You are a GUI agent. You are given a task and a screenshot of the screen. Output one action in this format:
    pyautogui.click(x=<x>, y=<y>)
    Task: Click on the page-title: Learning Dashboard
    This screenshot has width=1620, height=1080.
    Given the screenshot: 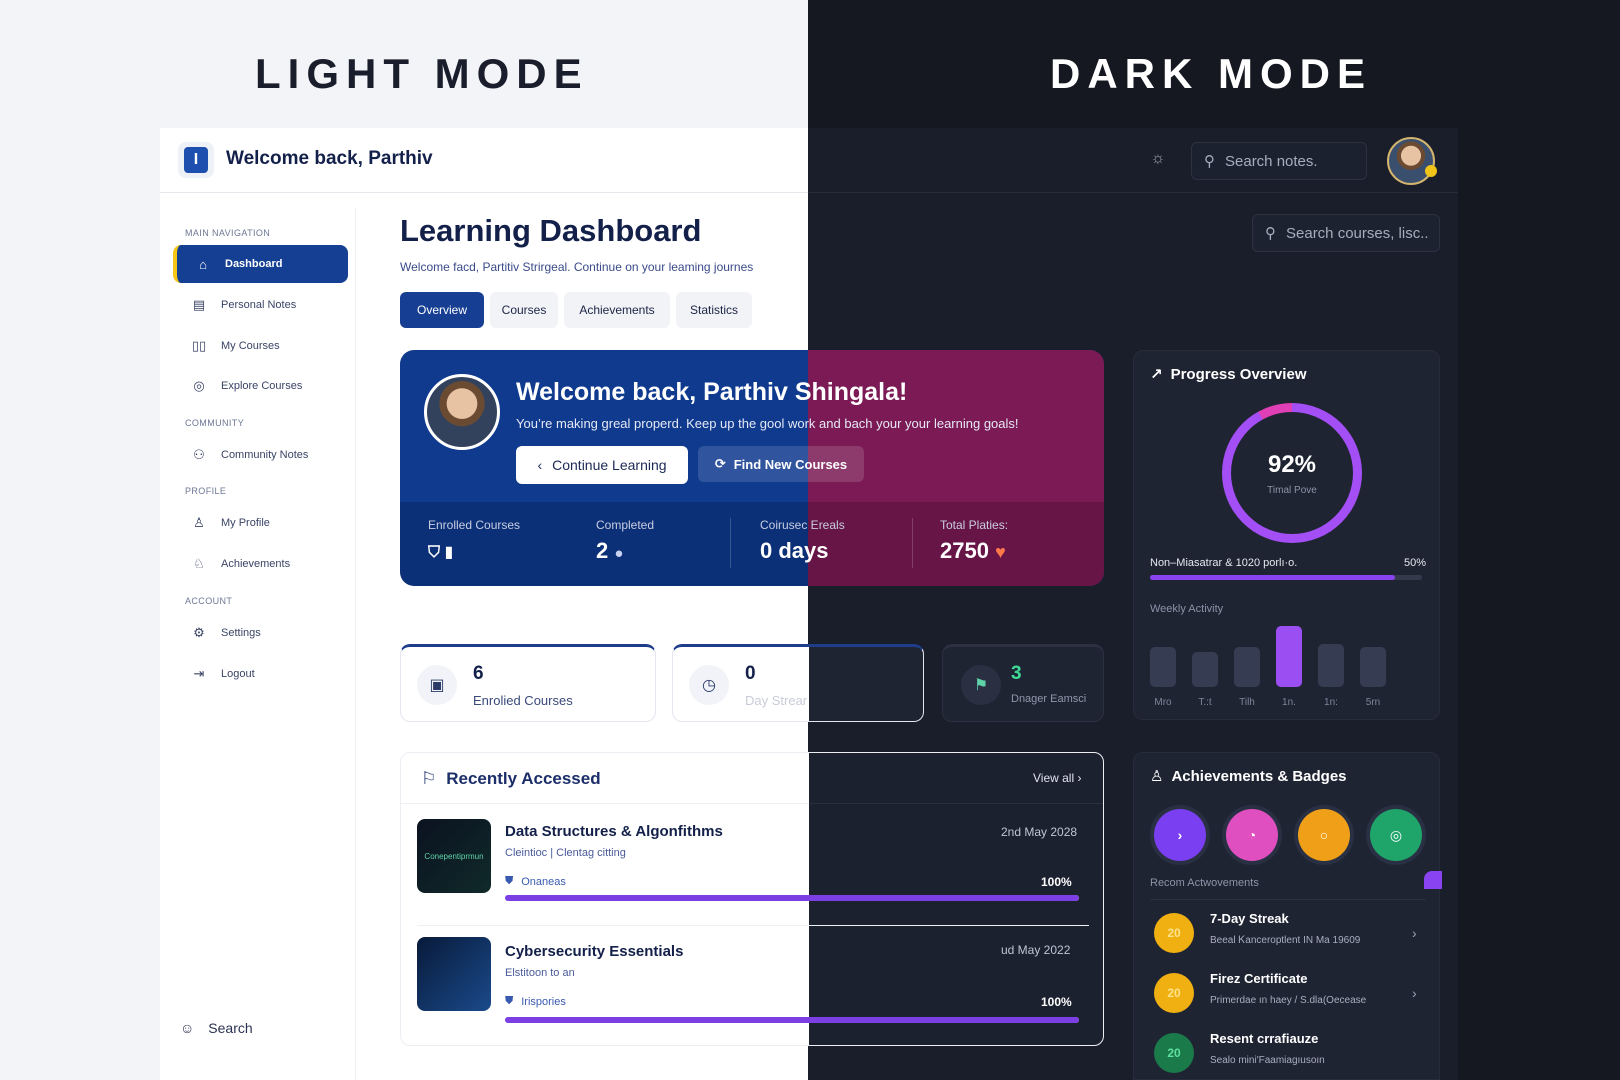 What is the action you would take?
    pyautogui.click(x=551, y=230)
    